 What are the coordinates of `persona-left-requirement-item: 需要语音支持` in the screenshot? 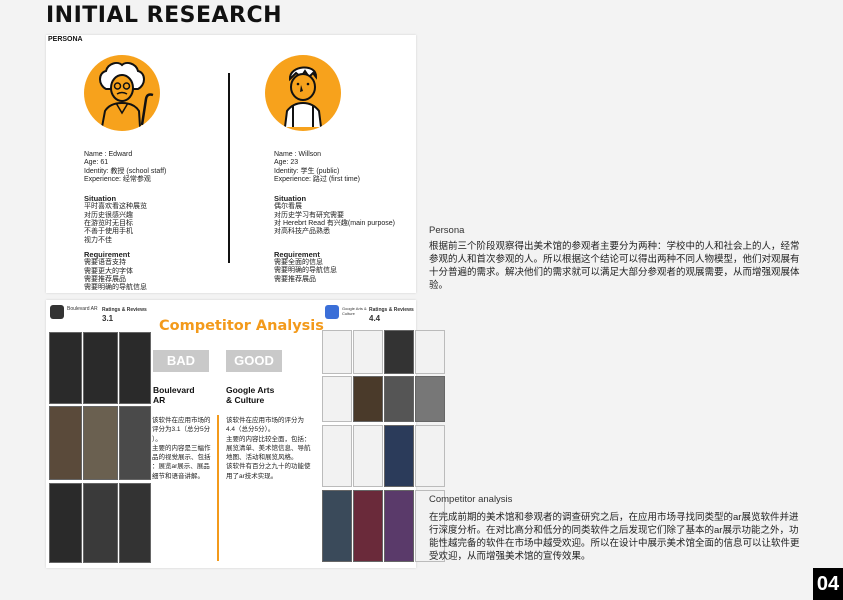 It's located at (105, 263).